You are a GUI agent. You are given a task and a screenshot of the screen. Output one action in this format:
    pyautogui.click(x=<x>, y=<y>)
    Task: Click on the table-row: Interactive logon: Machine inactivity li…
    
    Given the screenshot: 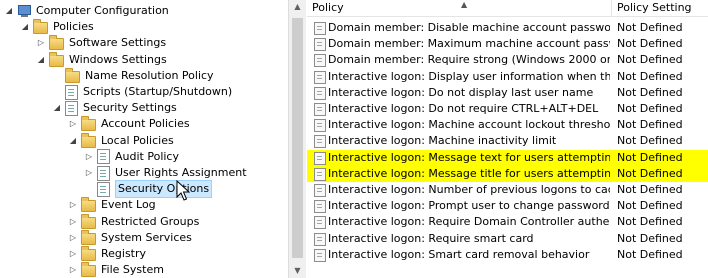 What is the action you would take?
    pyautogui.click(x=507, y=141)
    